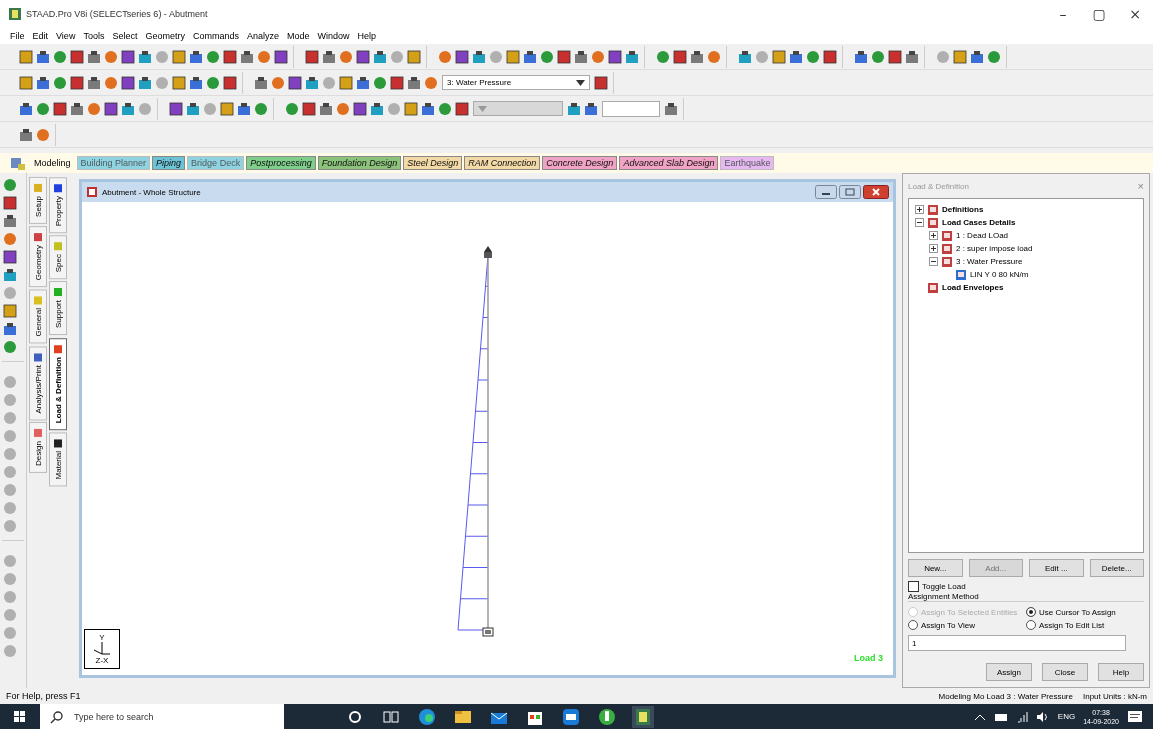 The image size is (1153, 729). I want to click on page-tab: General, so click(38, 316).